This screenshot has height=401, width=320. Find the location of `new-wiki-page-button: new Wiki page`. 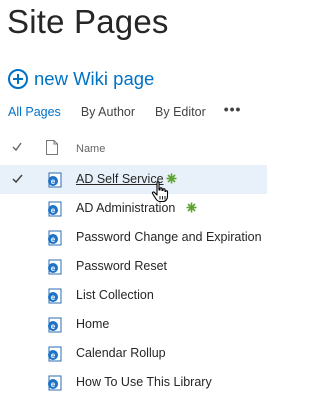

new-wiki-page-button: new Wiki page is located at coordinates (81, 79).